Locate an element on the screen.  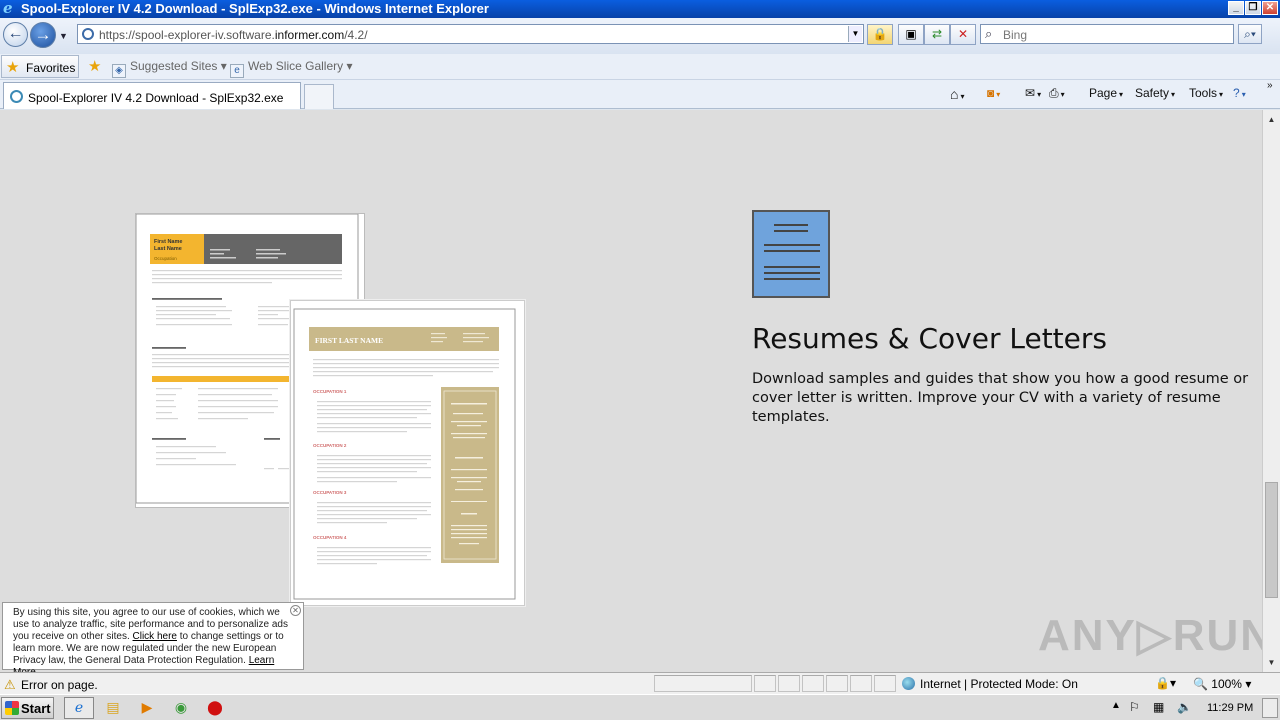
forward-button: → is located at coordinates (43, 35).